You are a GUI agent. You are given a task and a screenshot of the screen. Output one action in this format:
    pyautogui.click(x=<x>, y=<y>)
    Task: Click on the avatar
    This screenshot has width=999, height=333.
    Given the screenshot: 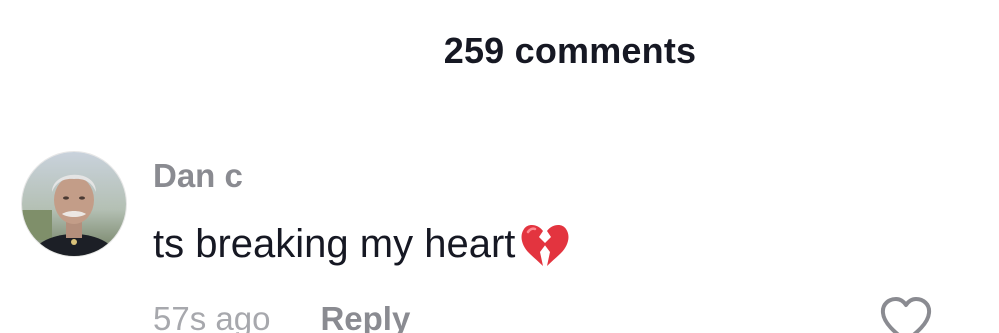 What is the action you would take?
    pyautogui.click(x=74, y=204)
    